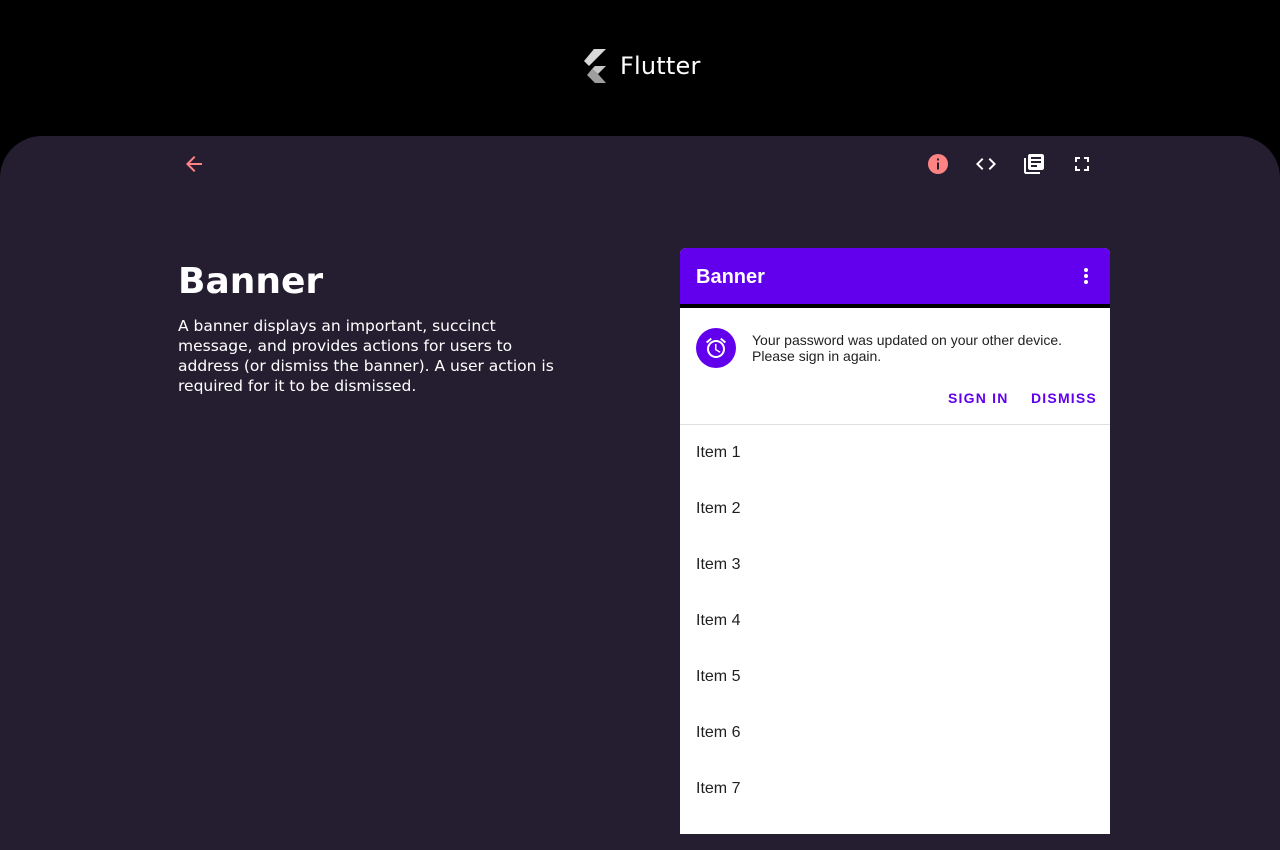  Describe the element at coordinates (895, 453) in the screenshot. I see `list-item: Item 1` at that location.